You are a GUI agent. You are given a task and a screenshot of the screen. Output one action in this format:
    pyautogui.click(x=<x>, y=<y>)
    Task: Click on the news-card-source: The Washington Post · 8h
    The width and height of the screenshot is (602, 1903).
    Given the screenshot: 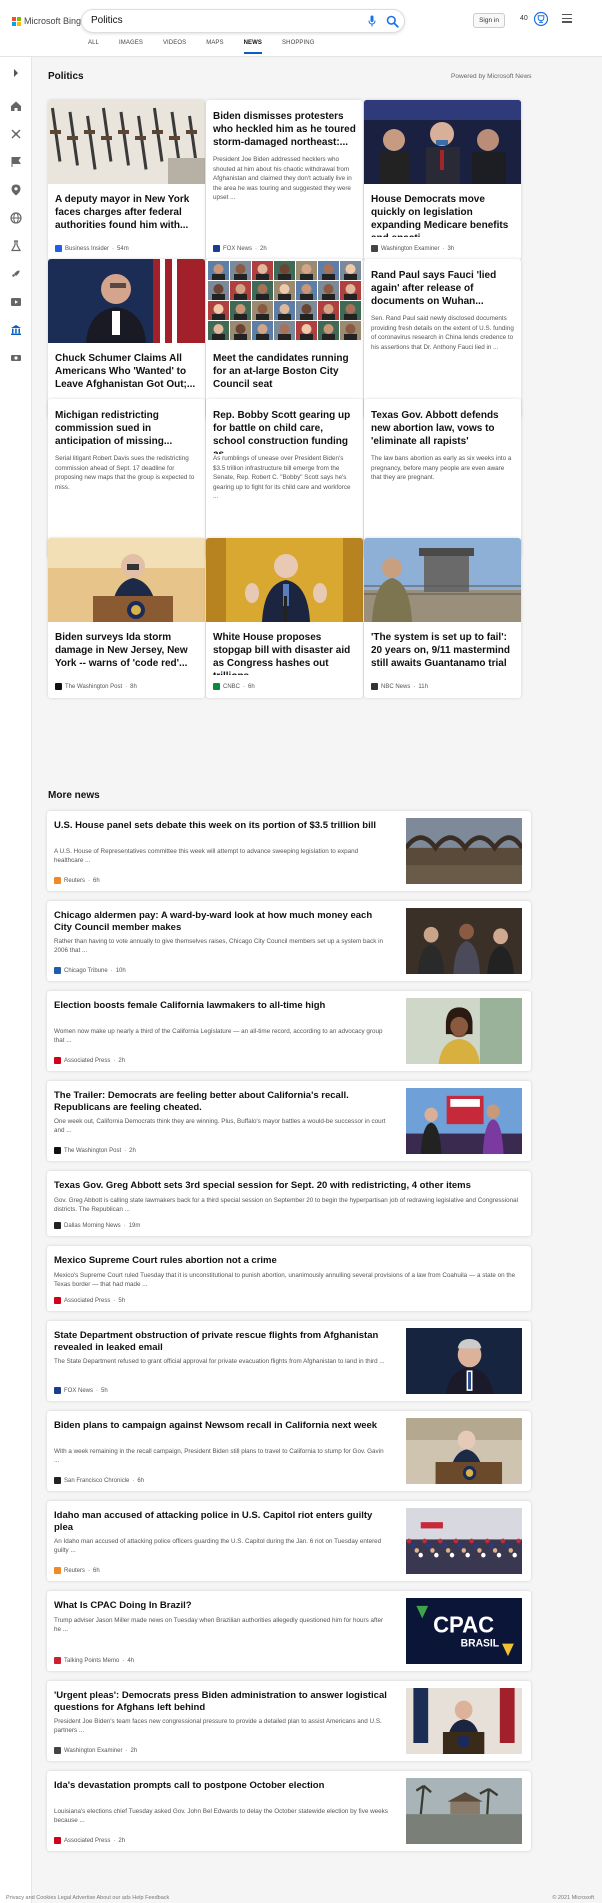 What is the action you would take?
    pyautogui.click(x=96, y=686)
    